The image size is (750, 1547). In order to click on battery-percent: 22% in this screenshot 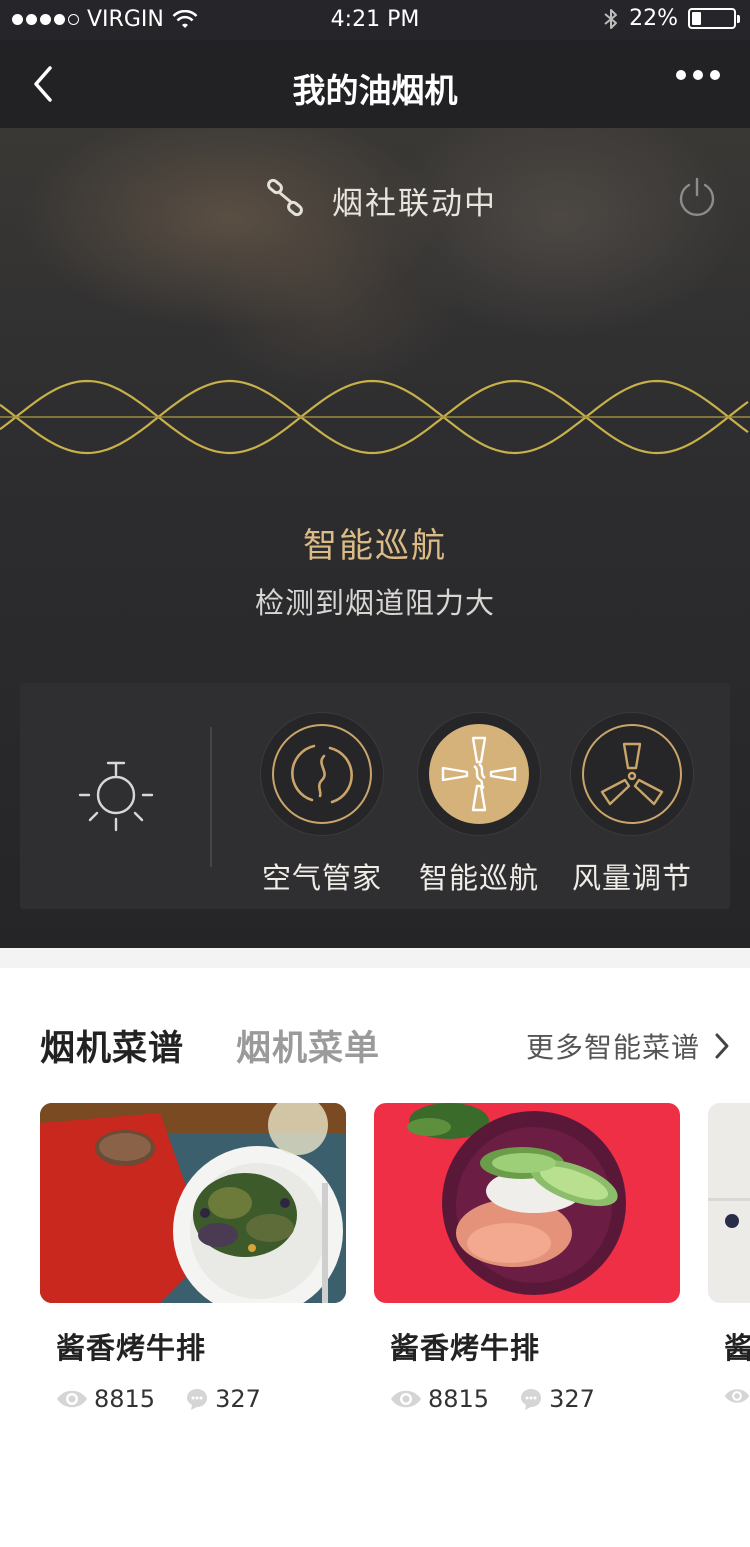, I will do `click(653, 18)`.